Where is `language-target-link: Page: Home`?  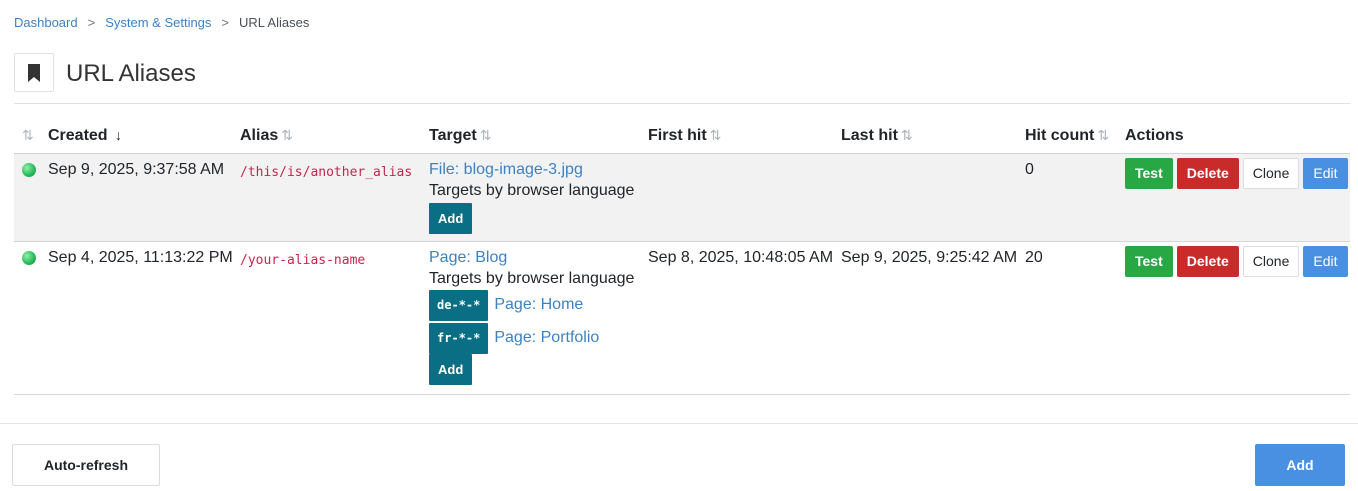 language-target-link: Page: Home is located at coordinates (538, 305).